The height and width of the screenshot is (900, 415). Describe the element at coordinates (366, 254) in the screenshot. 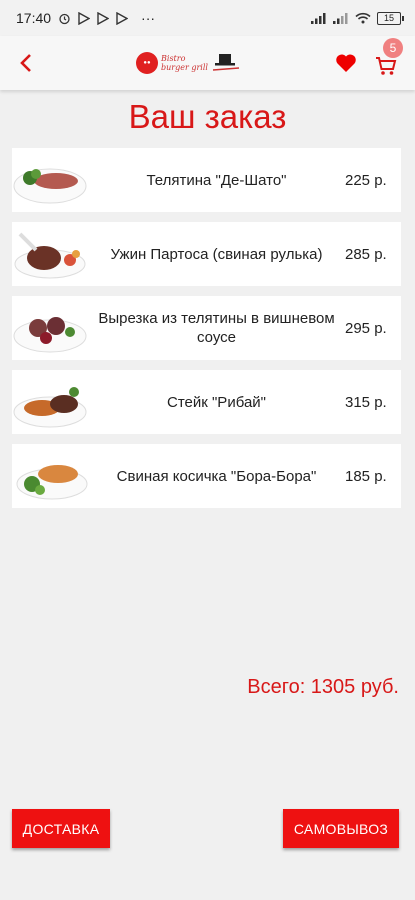

I see `dish-price: 285 р.` at that location.